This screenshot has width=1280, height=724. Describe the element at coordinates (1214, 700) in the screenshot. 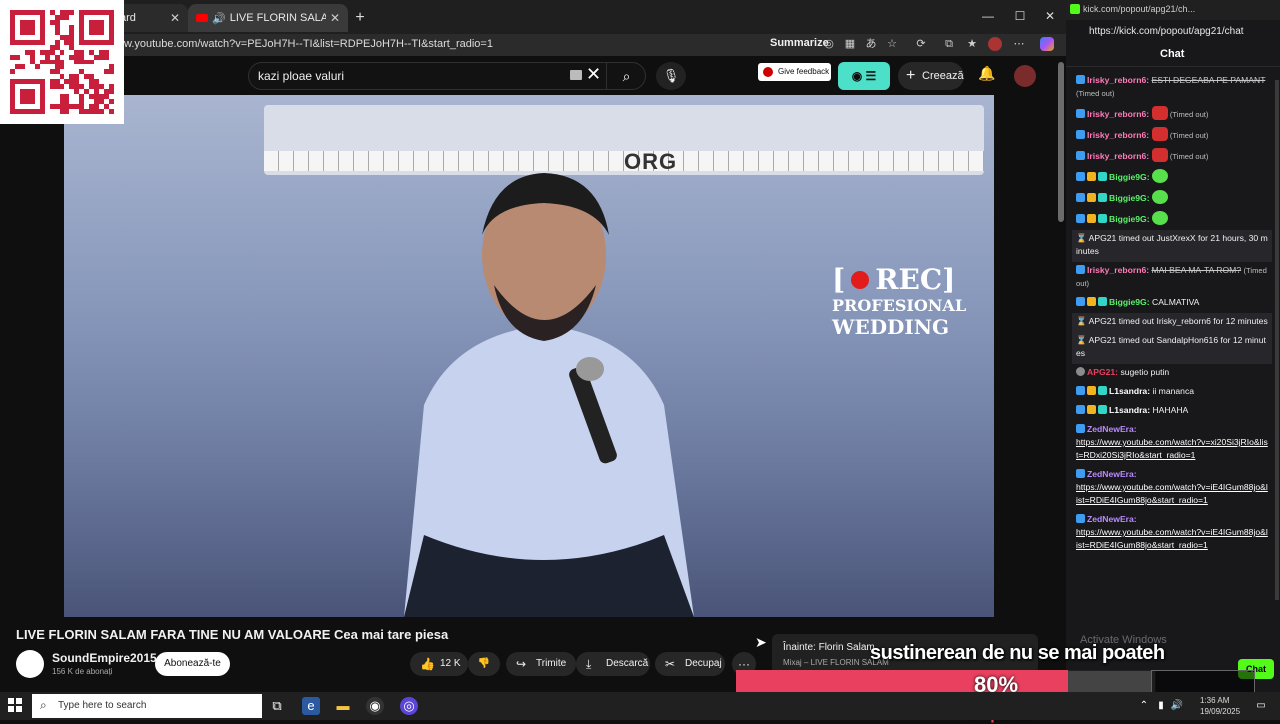

I see `clock-time: 1:36 AM` at that location.